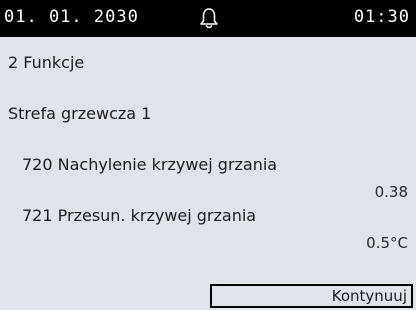 The height and width of the screenshot is (310, 416). Describe the element at coordinates (387, 243) in the screenshot. I see `parameter-721-value: 0.5°C` at that location.